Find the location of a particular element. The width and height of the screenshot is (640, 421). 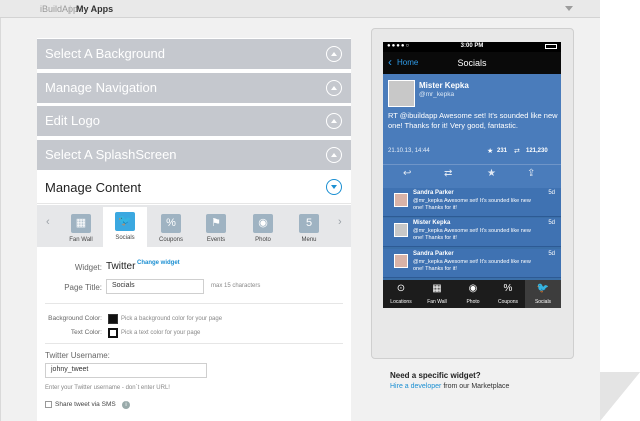

accordion-label: Select A Background is located at coordinates (105, 53).